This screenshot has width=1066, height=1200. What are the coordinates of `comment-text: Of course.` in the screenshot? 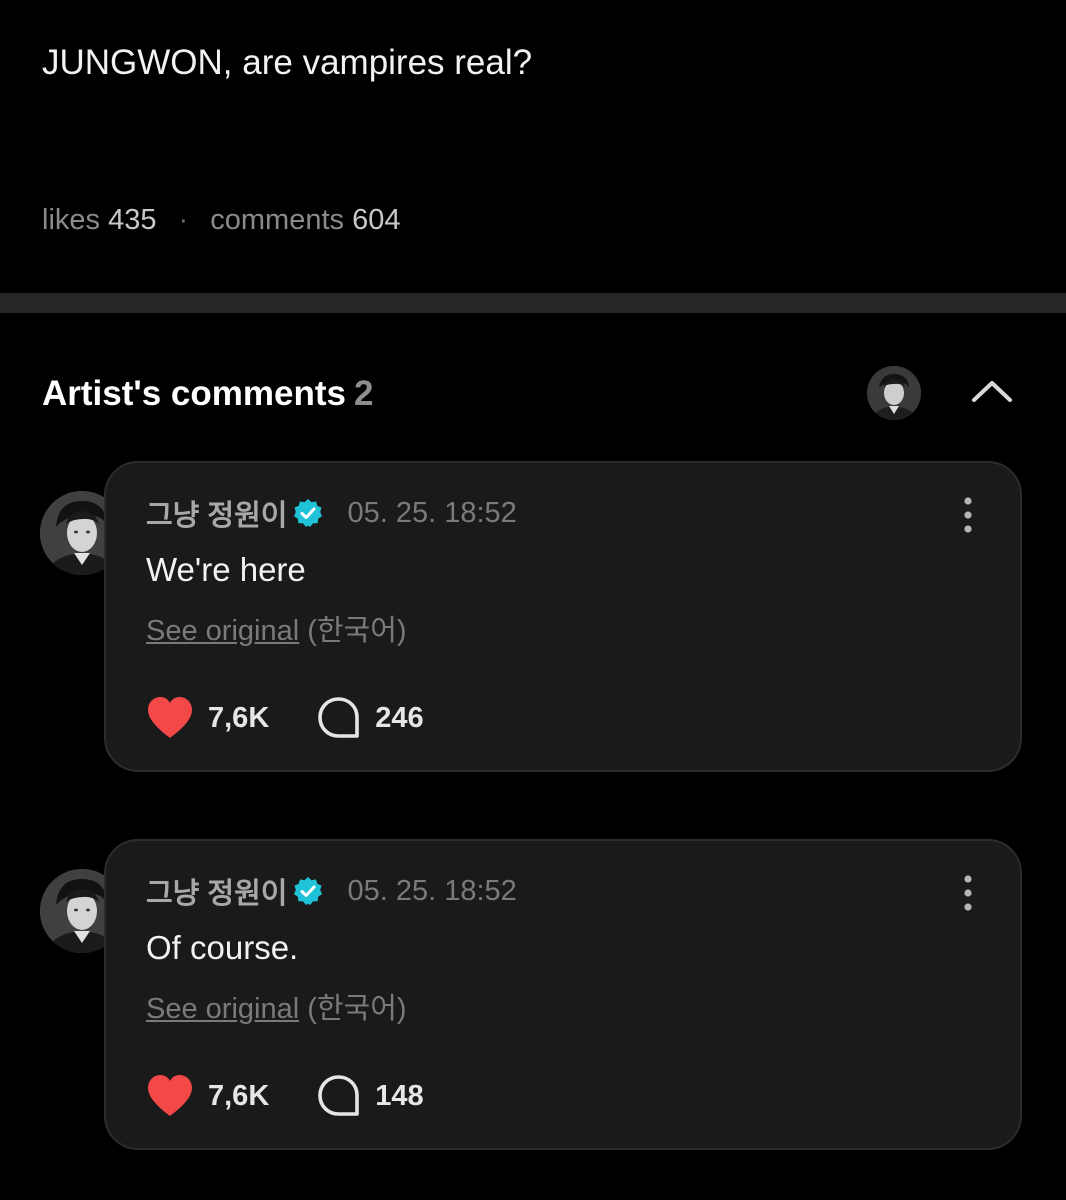 It's located at (222, 947).